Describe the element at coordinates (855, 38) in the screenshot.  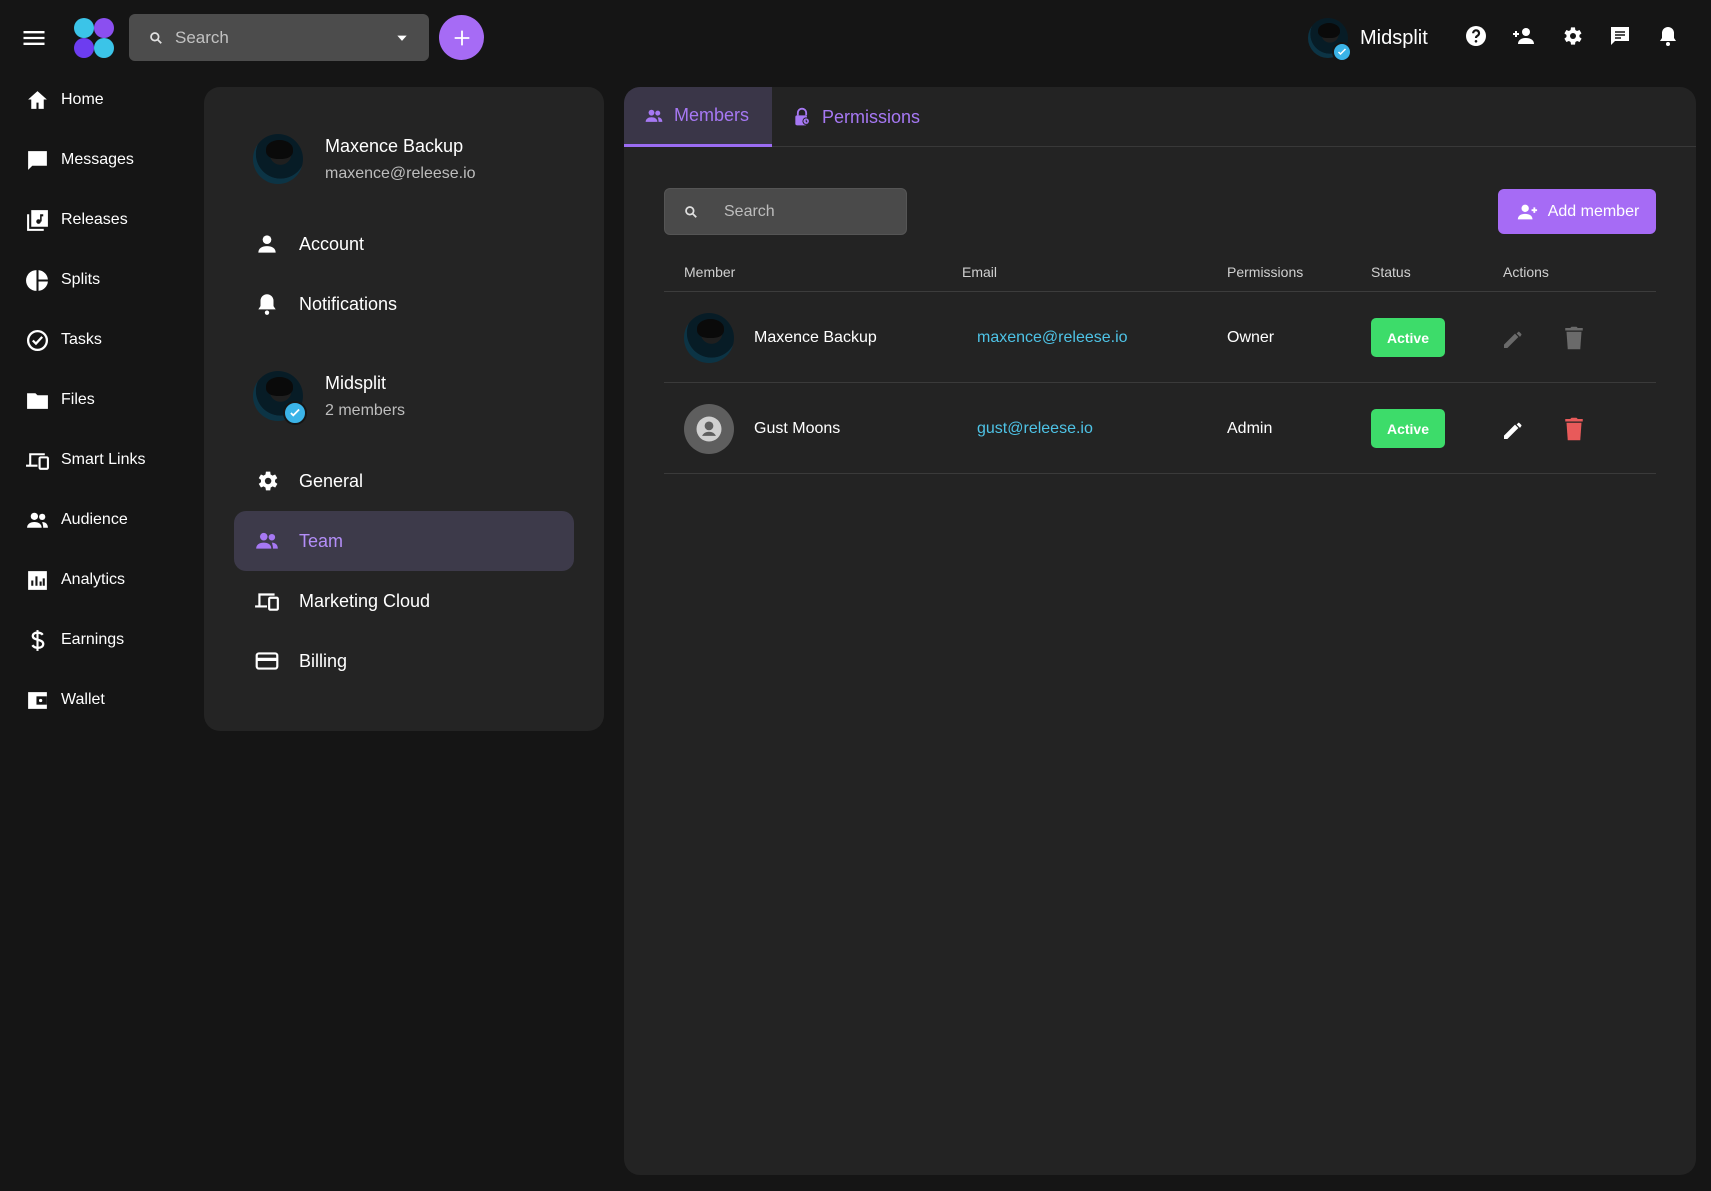
I see `top-bar: Midsplit` at that location.